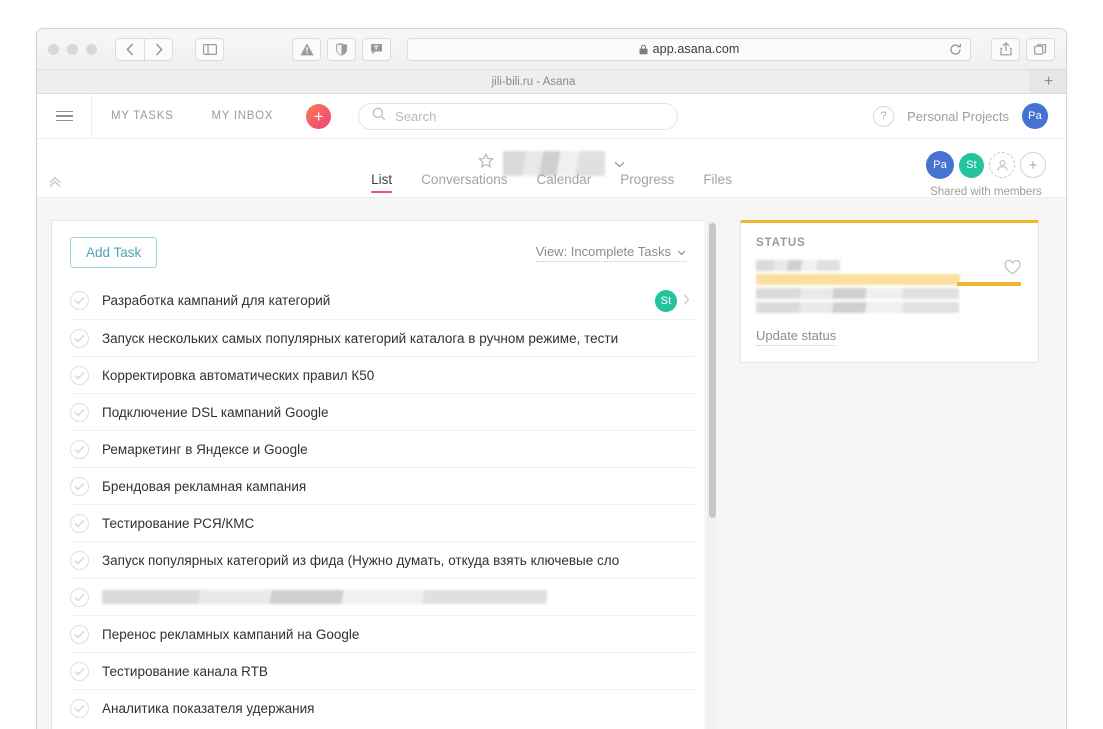 Image resolution: width=1103 pixels, height=729 pixels. Describe the element at coordinates (686, 301) in the screenshot. I see `chevron-right-icon` at that location.